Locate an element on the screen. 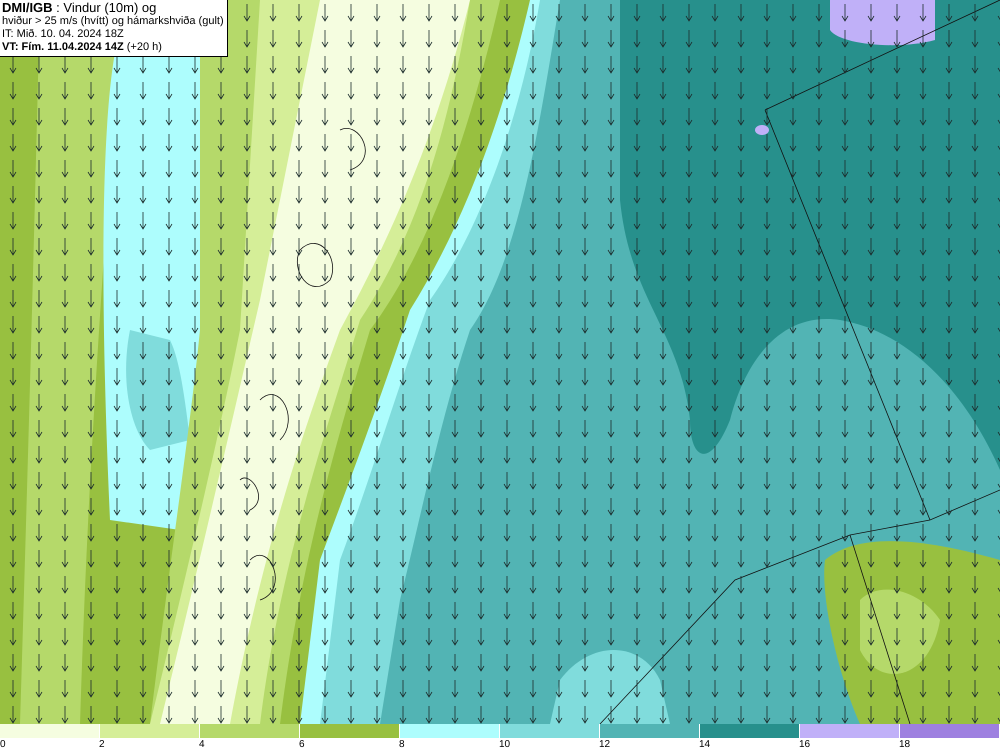 This screenshot has width=1000, height=753. info-text: hviður > 25 m/s (hvítt) og hámarkshviða (gult) is located at coordinates (113, 21).